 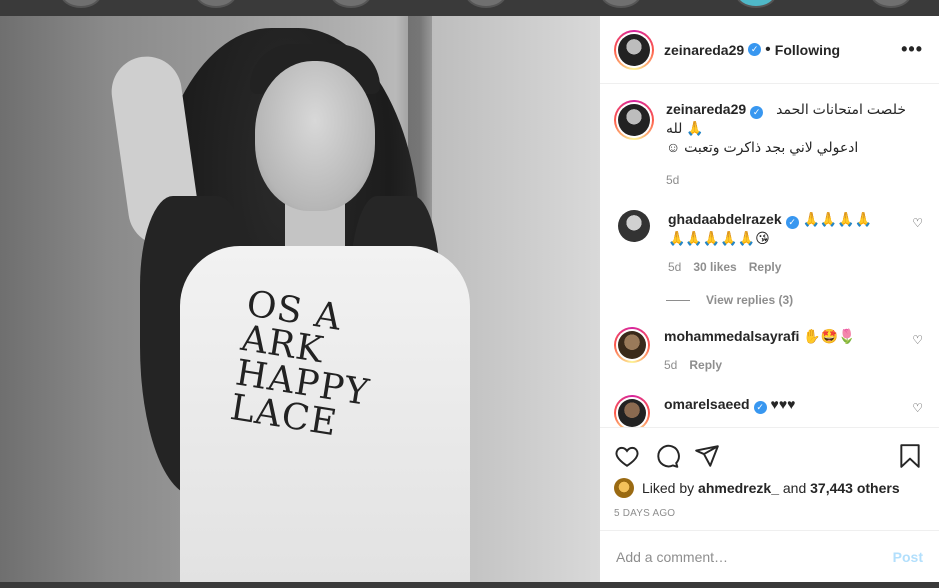 I want to click on heart-icon, so click(x=627, y=456).